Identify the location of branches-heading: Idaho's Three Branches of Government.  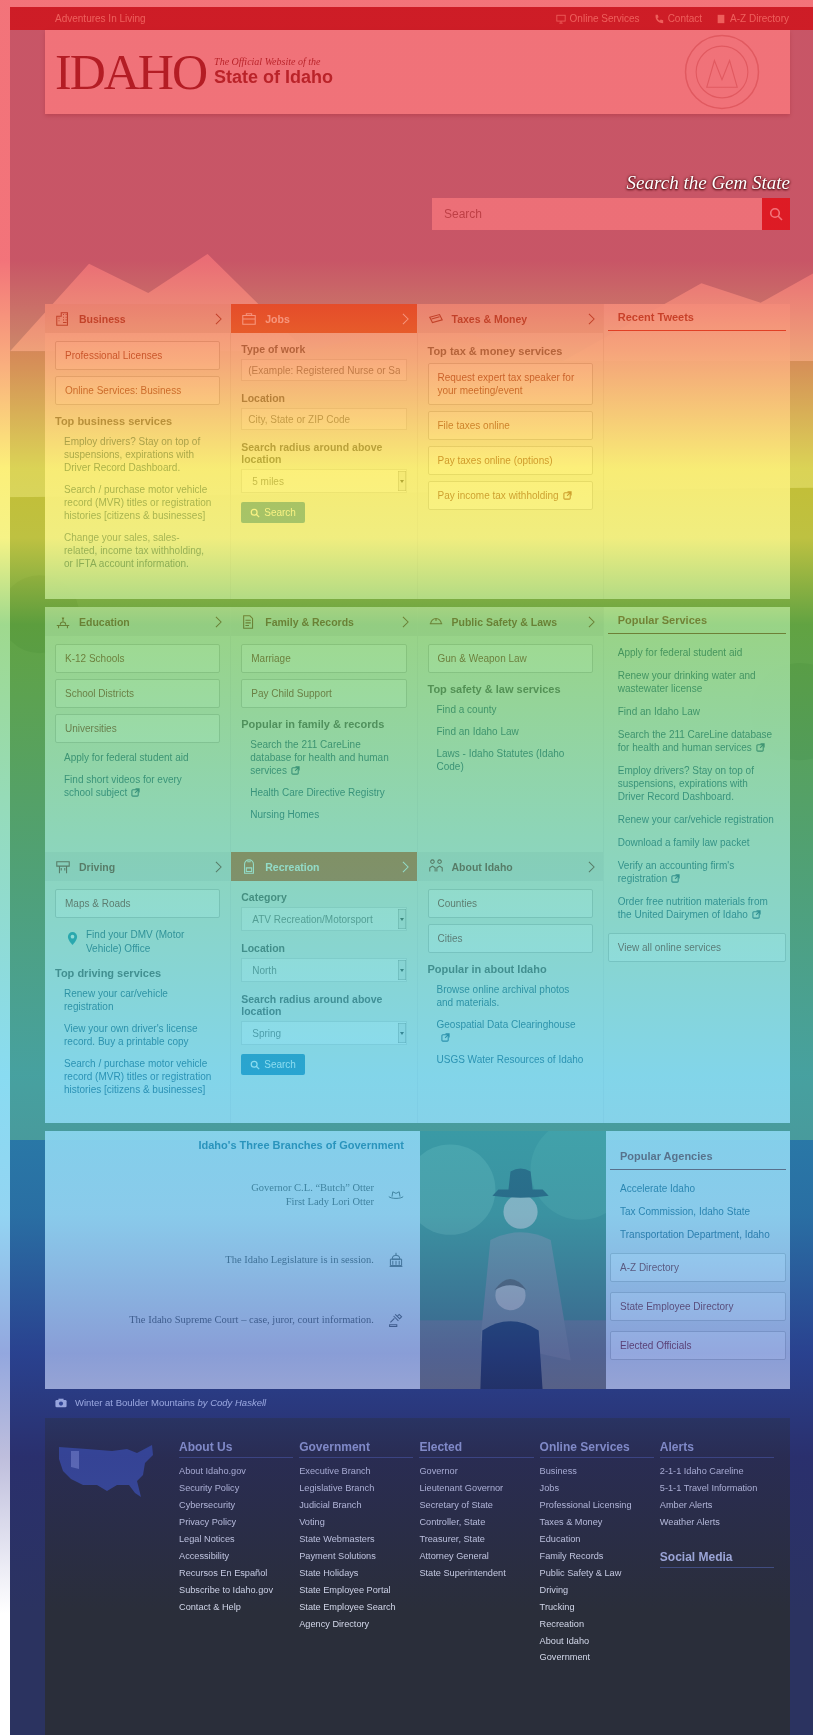
(301, 1145).